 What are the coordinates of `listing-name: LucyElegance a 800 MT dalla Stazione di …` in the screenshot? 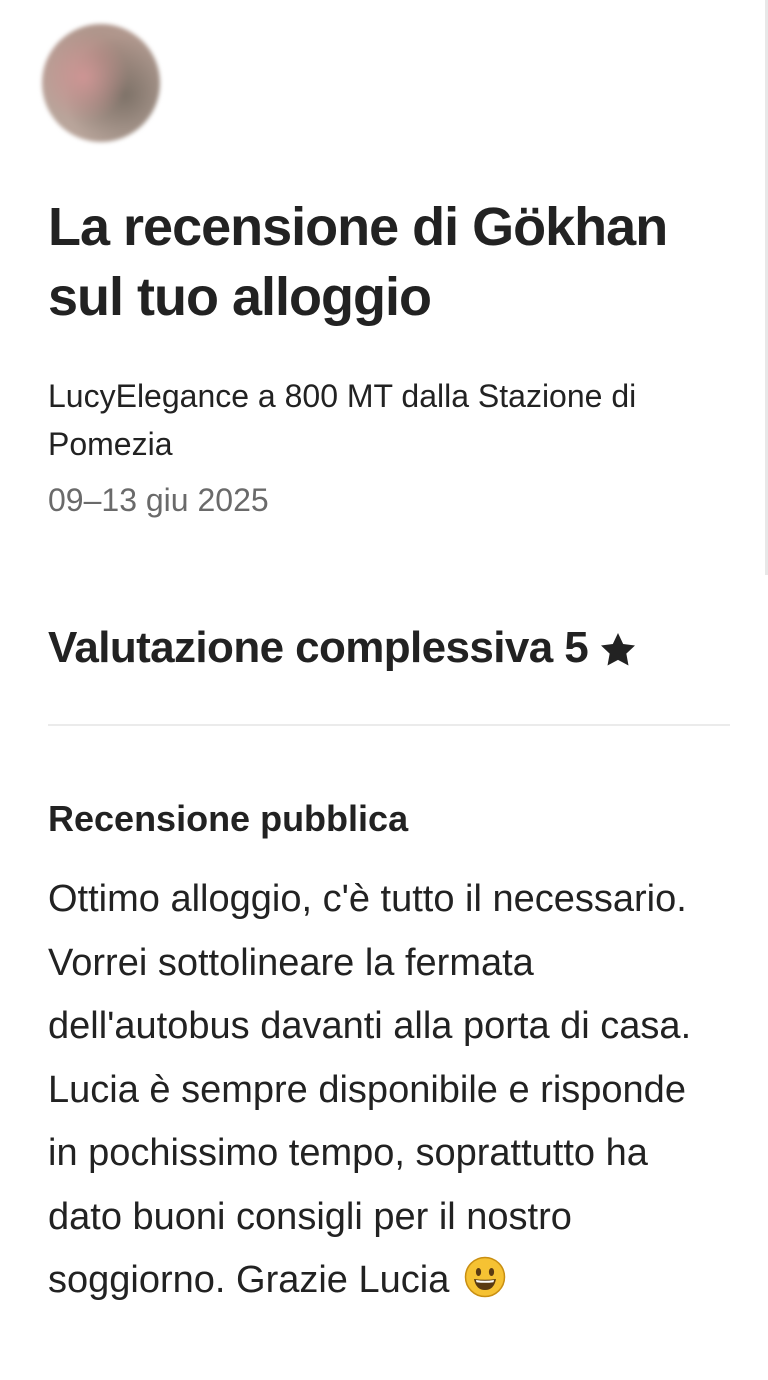 It's located at (342, 420).